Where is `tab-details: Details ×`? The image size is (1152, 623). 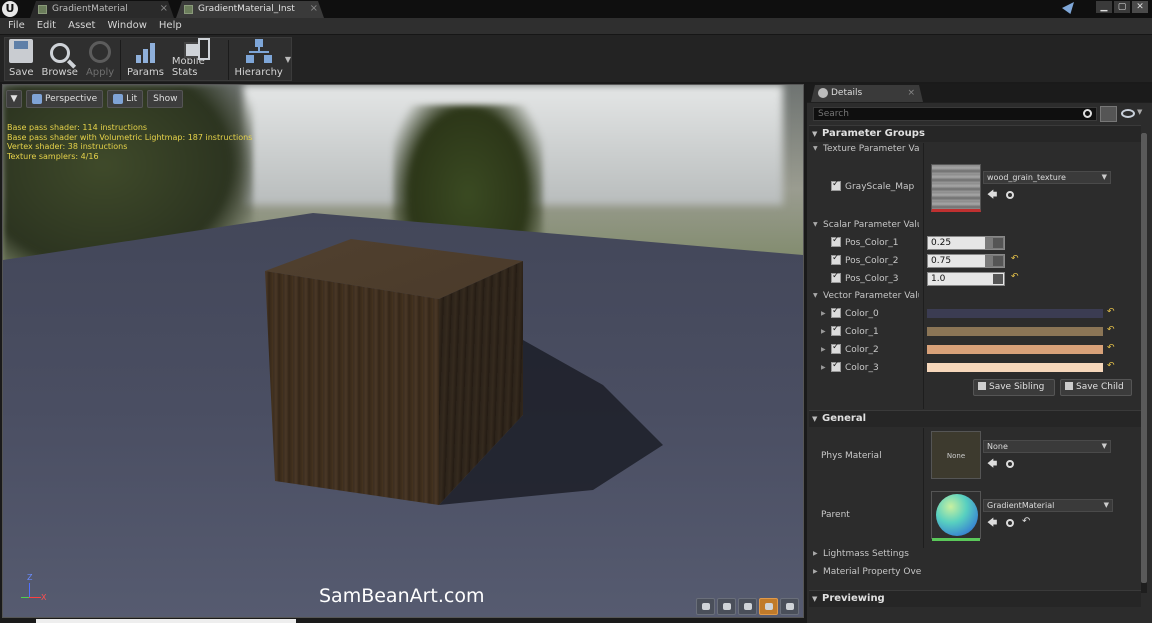 tab-details: Details × is located at coordinates (867, 93).